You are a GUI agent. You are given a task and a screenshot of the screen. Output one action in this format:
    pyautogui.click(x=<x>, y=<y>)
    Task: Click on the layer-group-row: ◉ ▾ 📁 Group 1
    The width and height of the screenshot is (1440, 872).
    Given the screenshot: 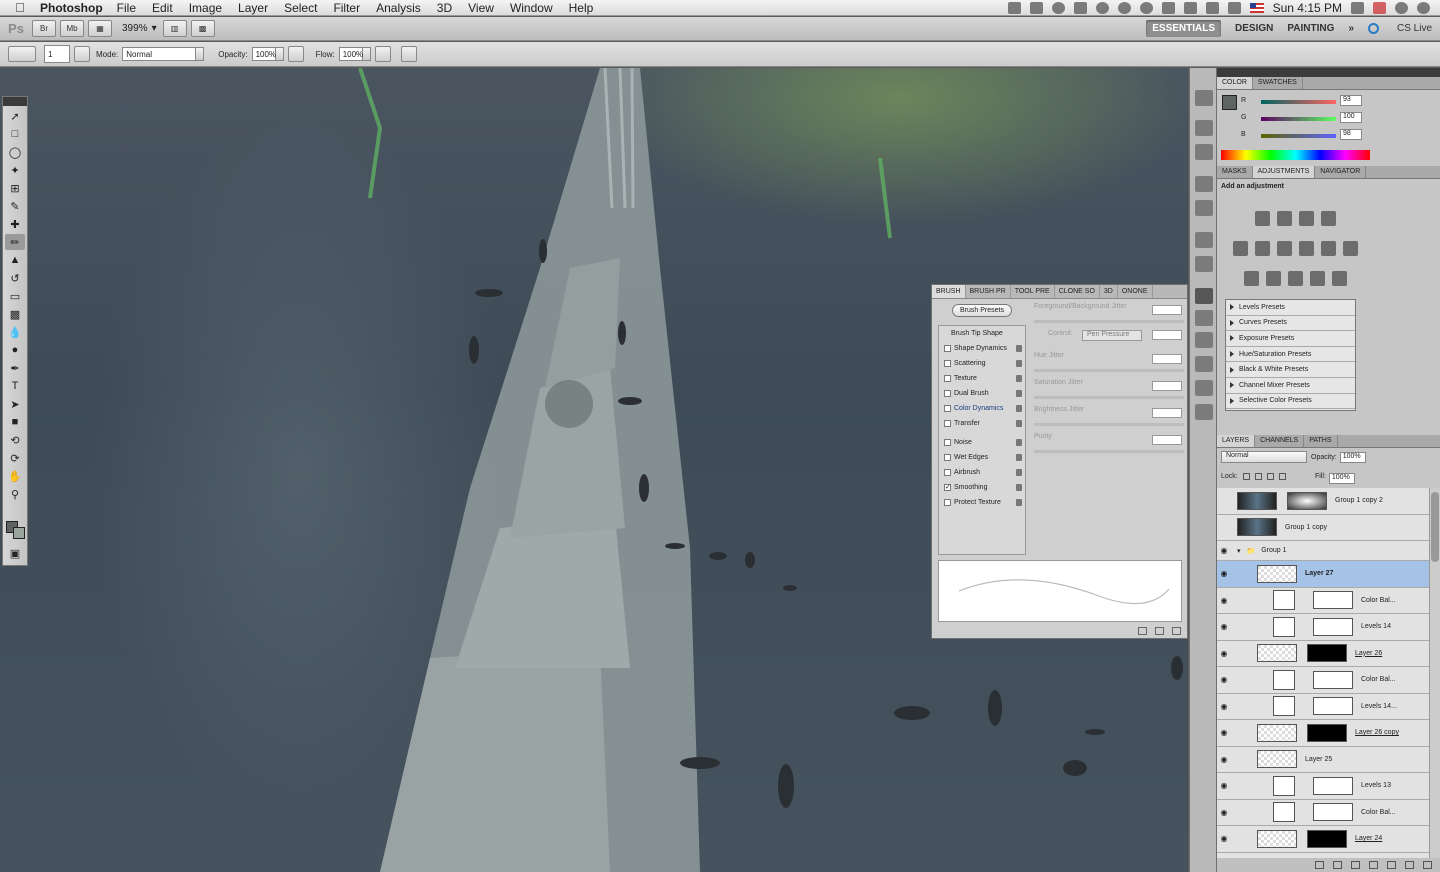 What is the action you would take?
    pyautogui.click(x=1323, y=551)
    